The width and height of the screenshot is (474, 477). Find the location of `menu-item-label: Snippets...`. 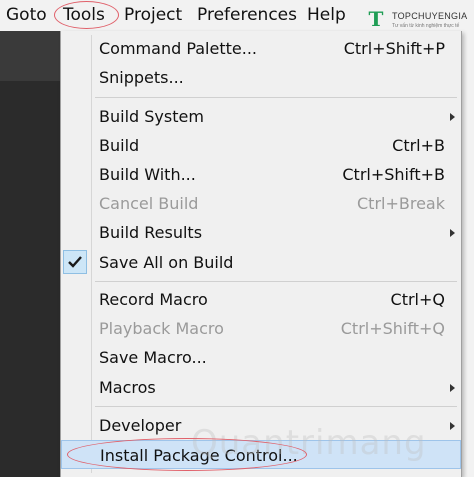

menu-item-label: Snippets... is located at coordinates (141, 77).